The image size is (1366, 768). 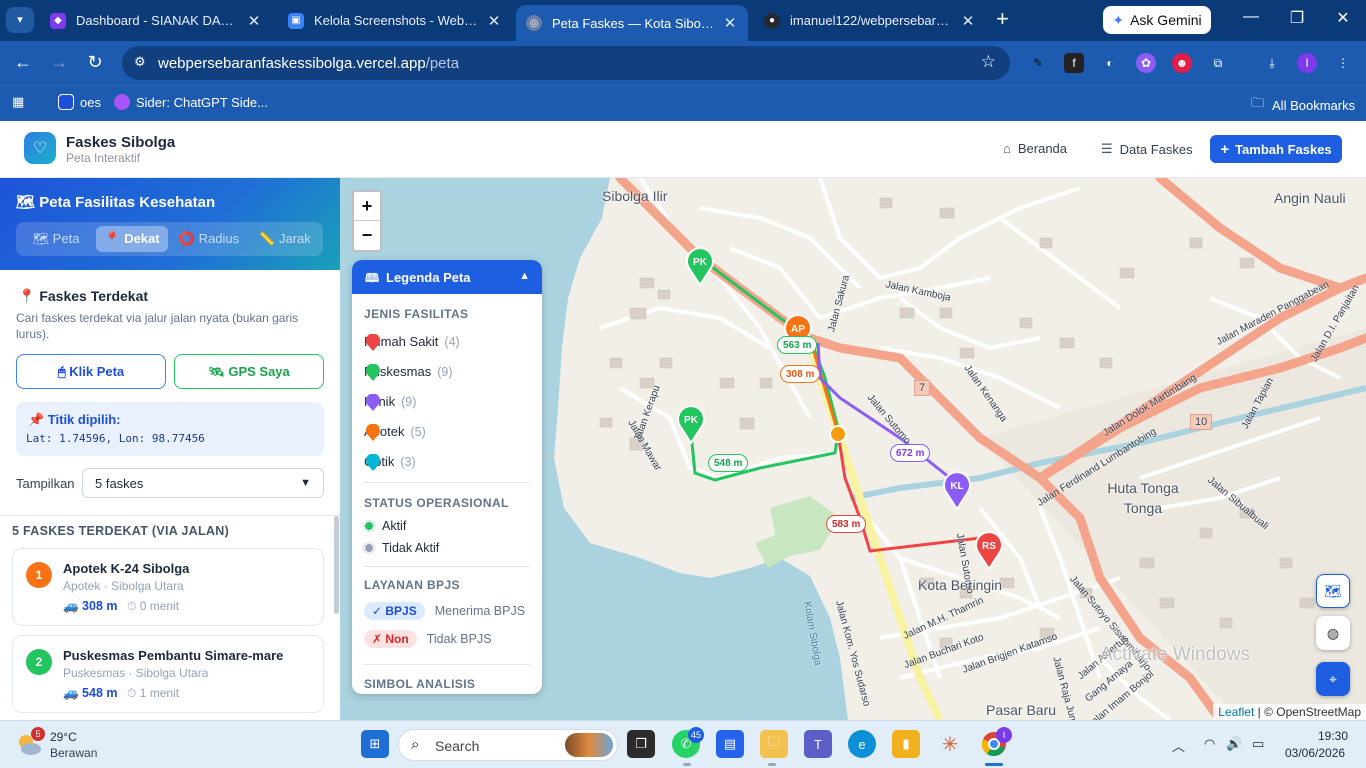 What do you see at coordinates (73, 753) in the screenshot?
I see `weather-desc: Berawan` at bounding box center [73, 753].